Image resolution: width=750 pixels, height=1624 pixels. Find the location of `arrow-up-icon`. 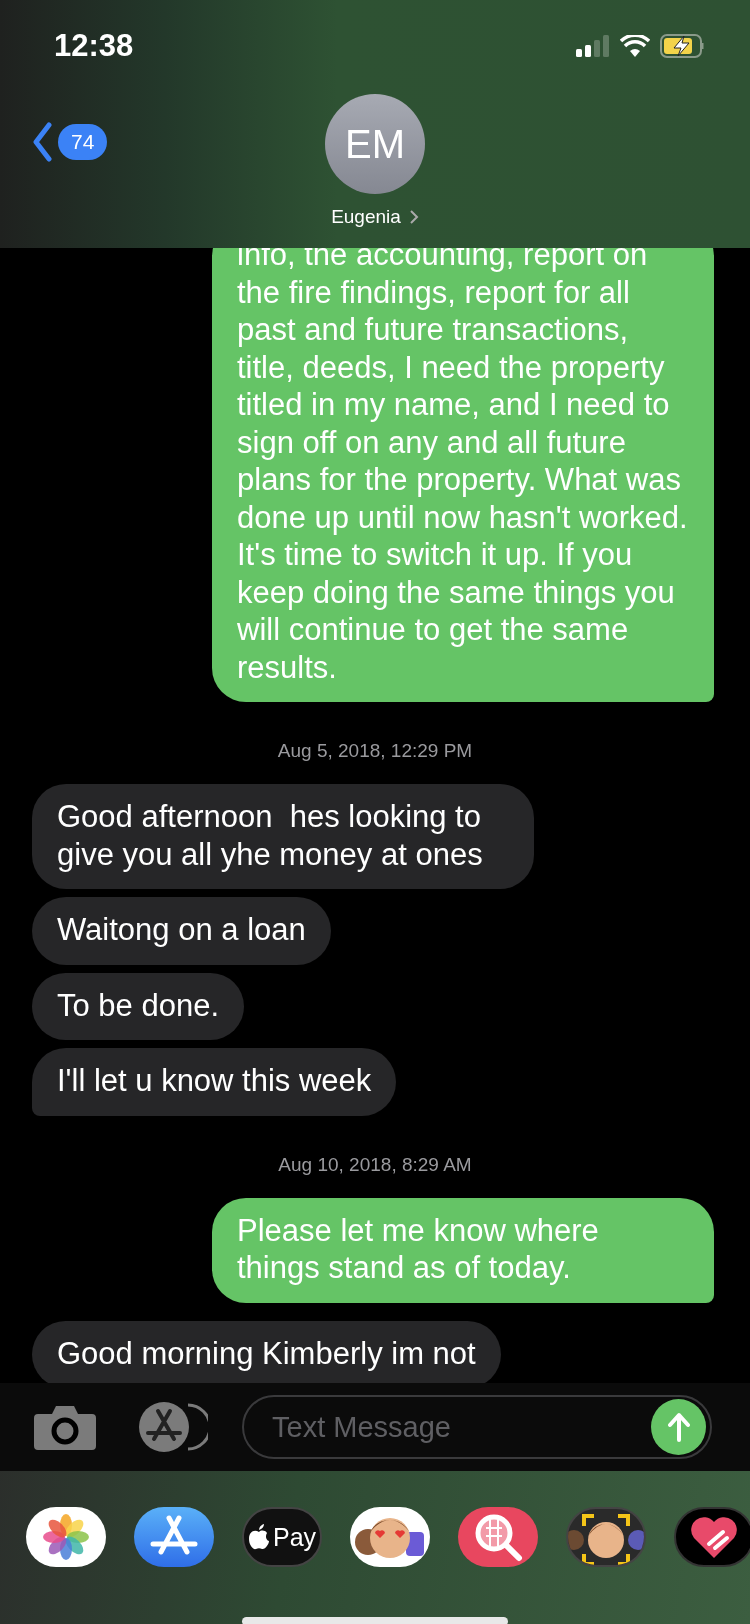

arrow-up-icon is located at coordinates (678, 1427).